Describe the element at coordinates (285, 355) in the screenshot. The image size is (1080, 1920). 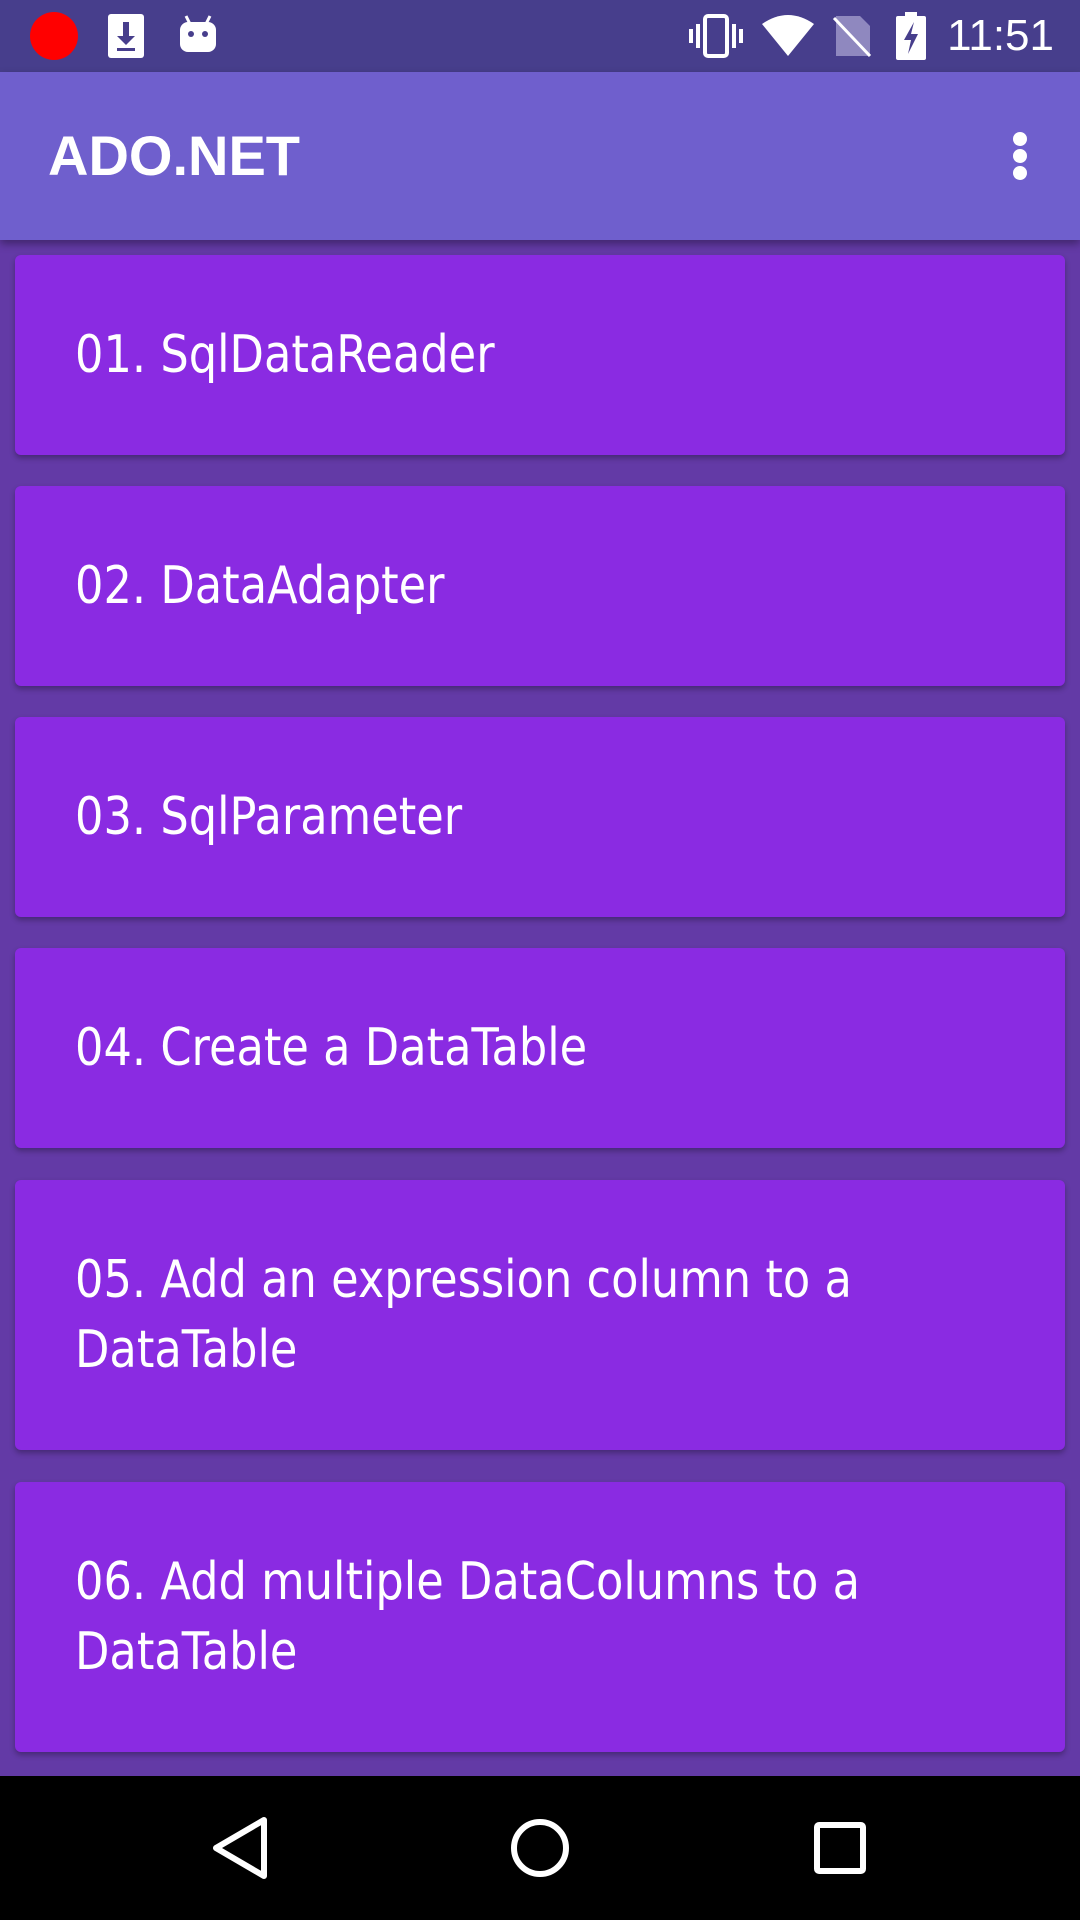
I see `list-item-label: 01. SqlDataReader` at that location.